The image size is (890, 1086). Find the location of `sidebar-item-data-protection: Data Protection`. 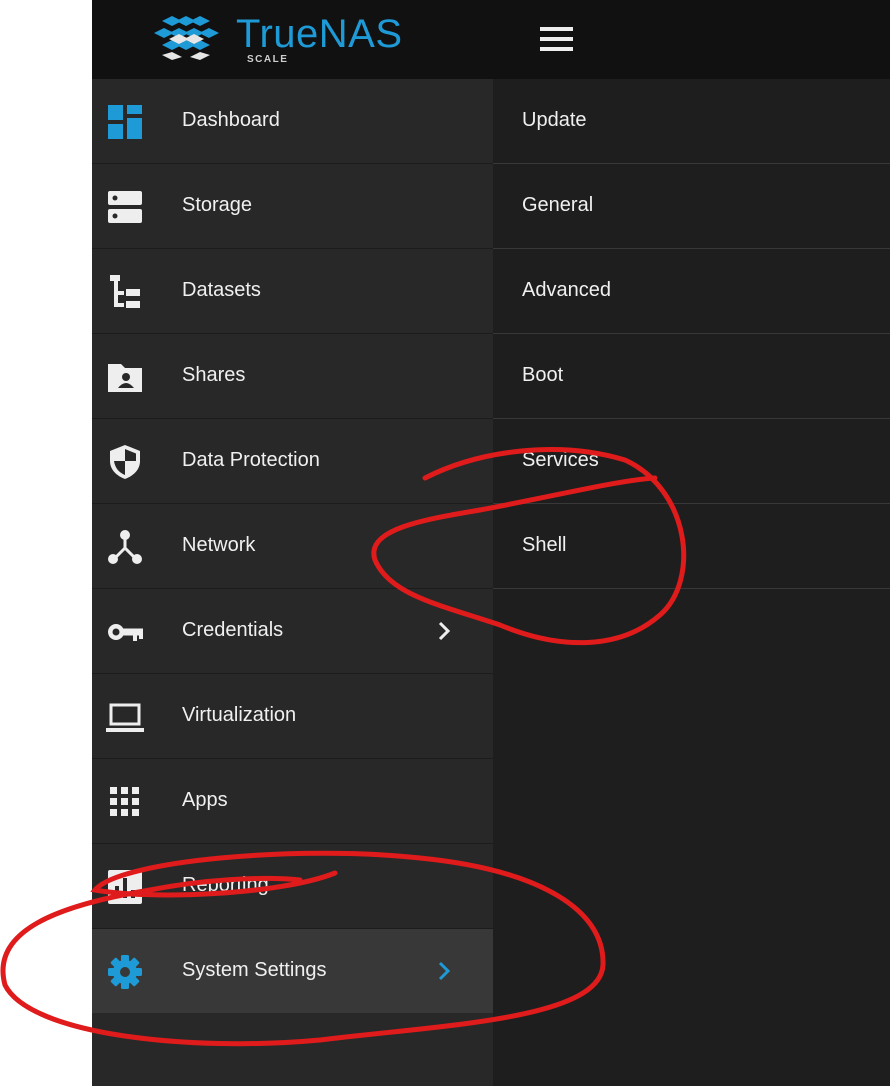

sidebar-item-data-protection: Data Protection is located at coordinates (292, 461).